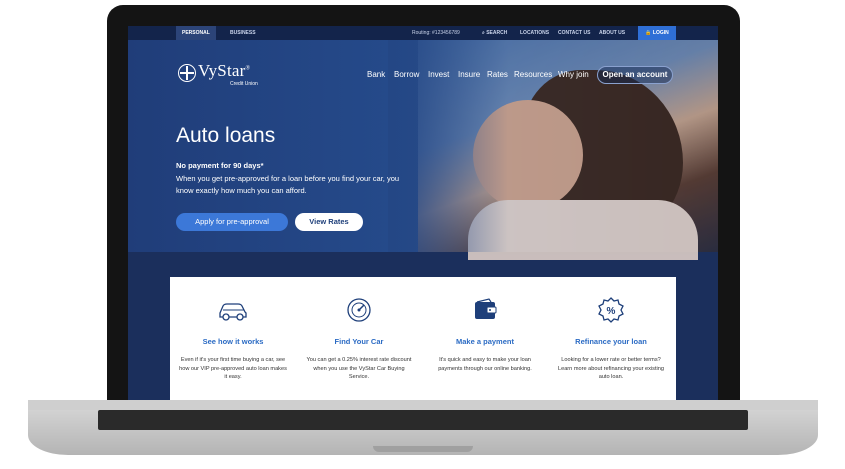 This screenshot has height=469, width=845. I want to click on promo-headline: No payment for 90 days*, so click(220, 165).